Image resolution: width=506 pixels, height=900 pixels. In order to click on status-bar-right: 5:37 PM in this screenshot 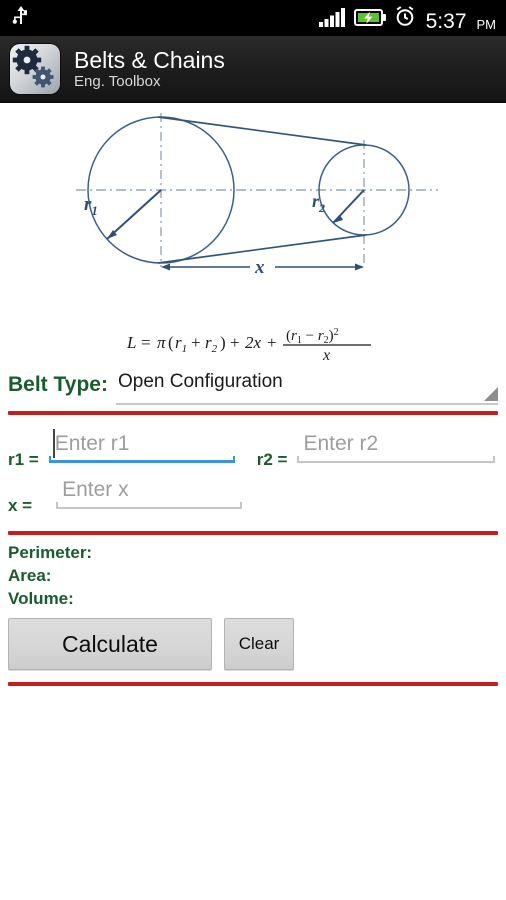, I will do `click(407, 19)`.